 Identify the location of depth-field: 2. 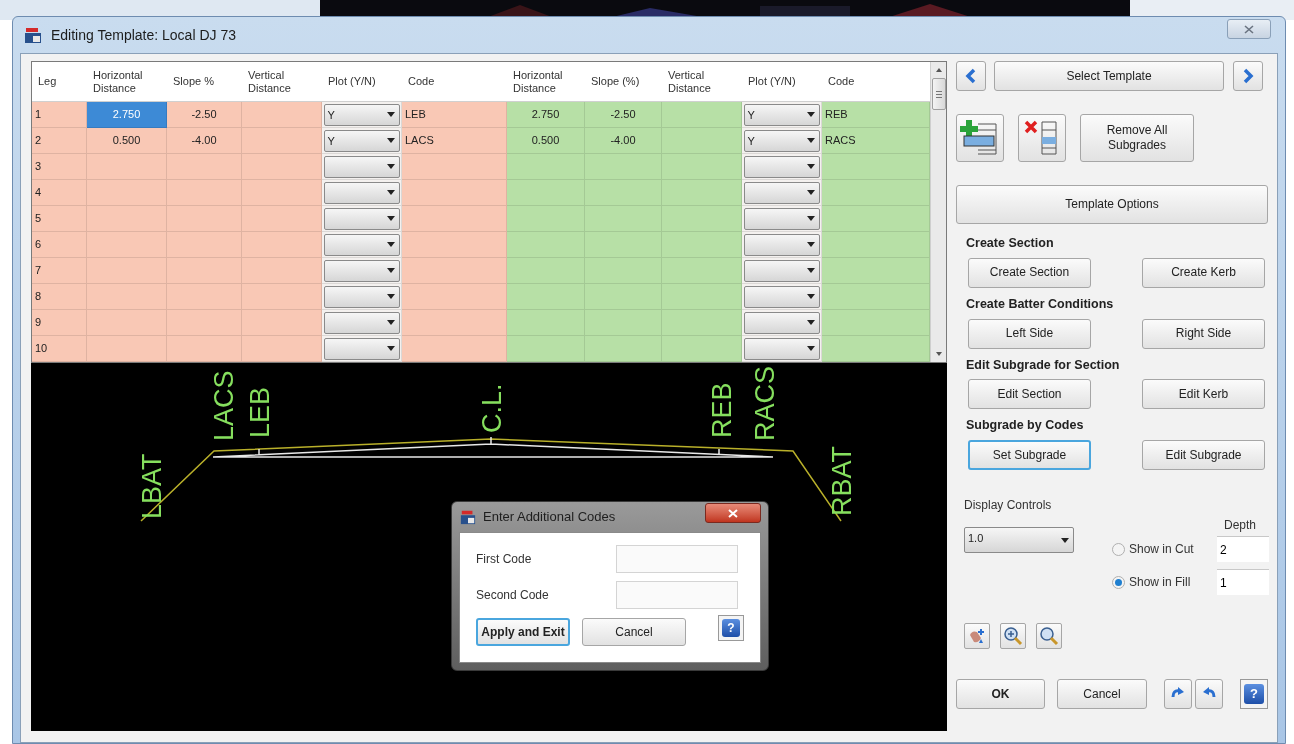
(1243, 549).